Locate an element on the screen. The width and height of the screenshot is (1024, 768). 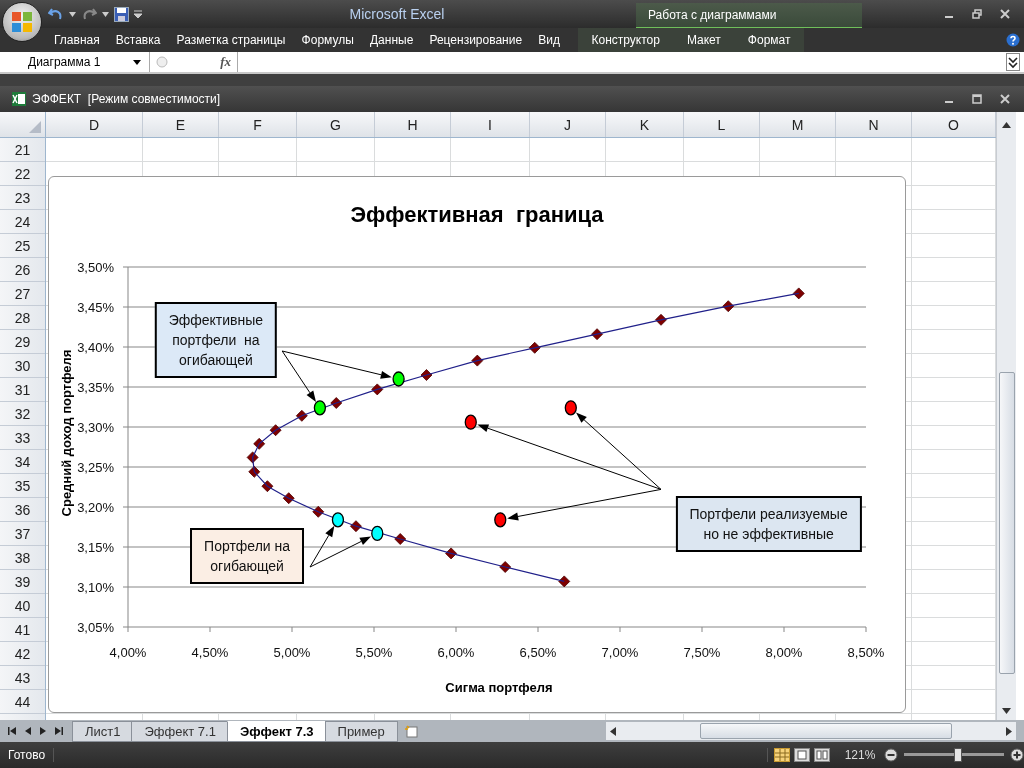
row-header: 34 is located at coordinates (22, 462).